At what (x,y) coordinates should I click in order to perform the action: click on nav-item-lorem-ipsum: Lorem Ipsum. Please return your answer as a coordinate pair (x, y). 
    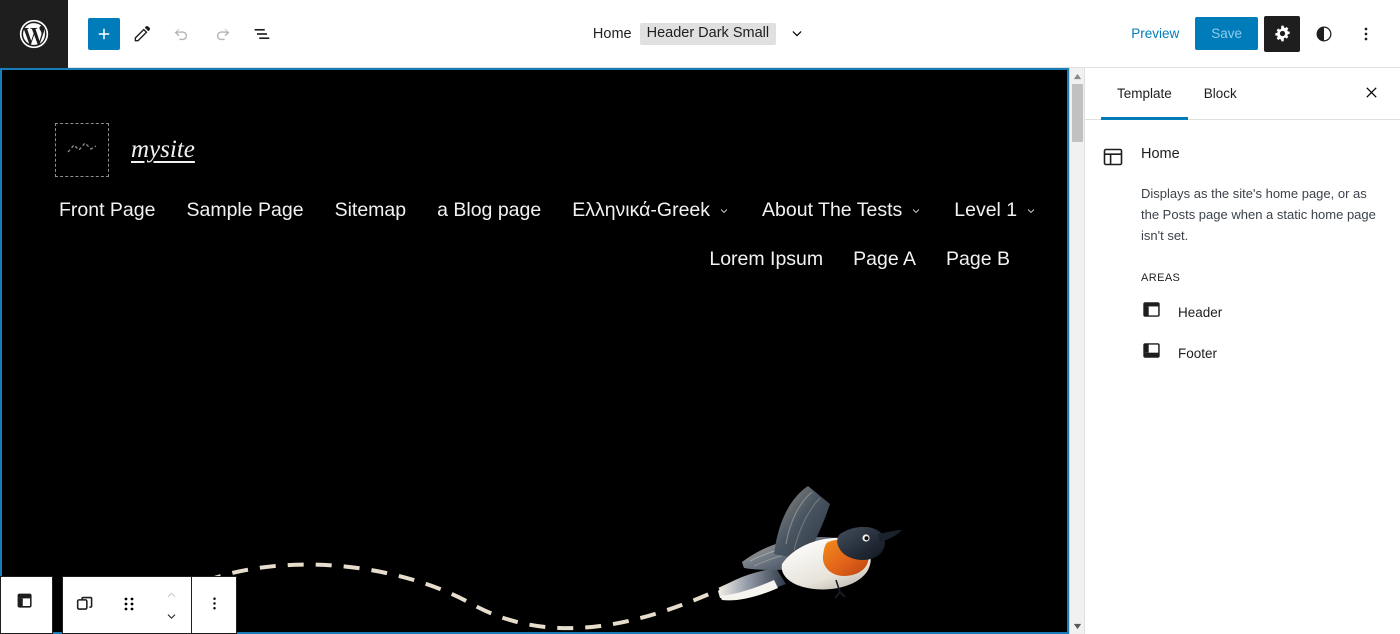
    Looking at the image, I should click on (766, 259).